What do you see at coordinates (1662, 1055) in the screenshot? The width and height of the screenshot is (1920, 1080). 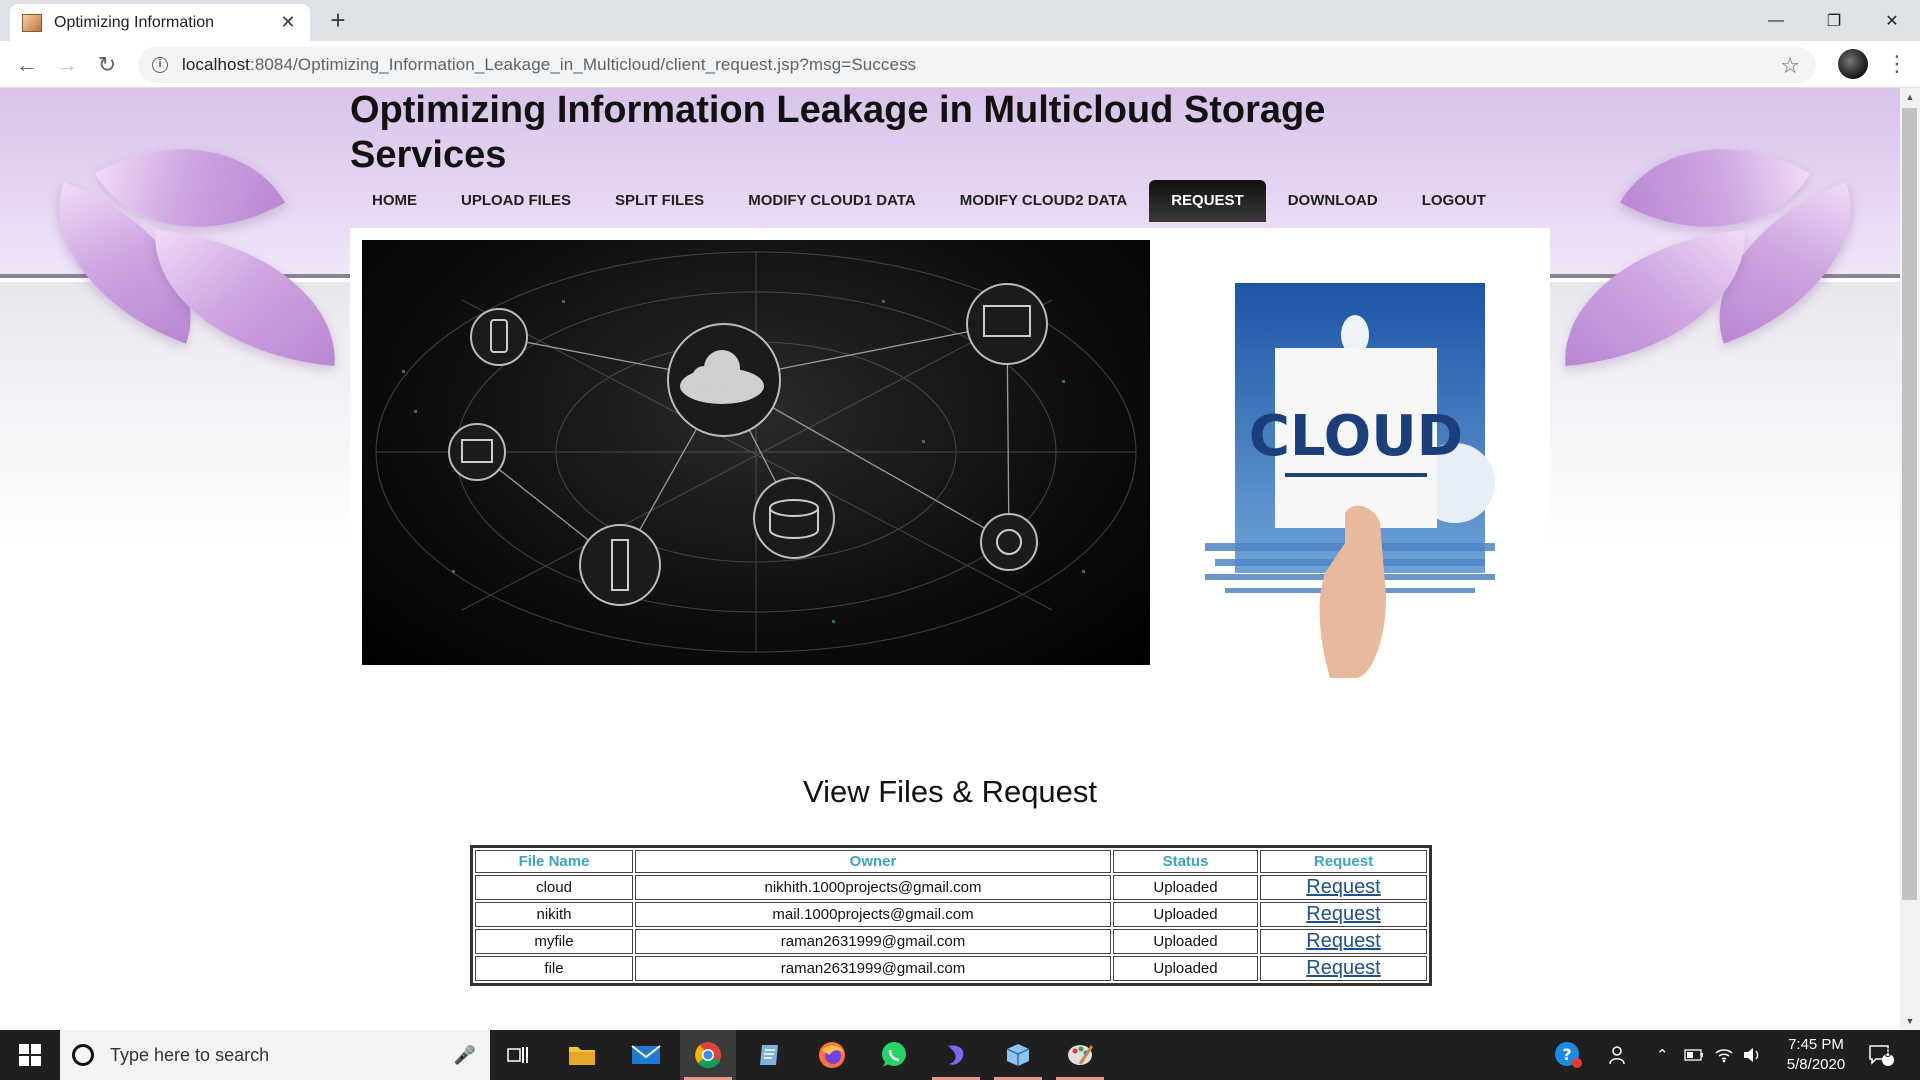 I see `show-hidden-icons-chevron-icon: ⌃` at bounding box center [1662, 1055].